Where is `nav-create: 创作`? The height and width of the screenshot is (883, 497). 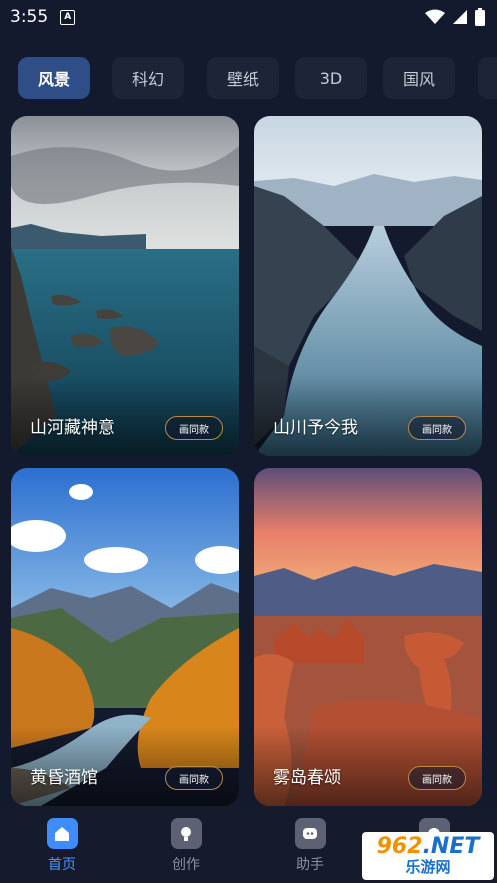 nav-create: 创作 is located at coordinates (186, 846).